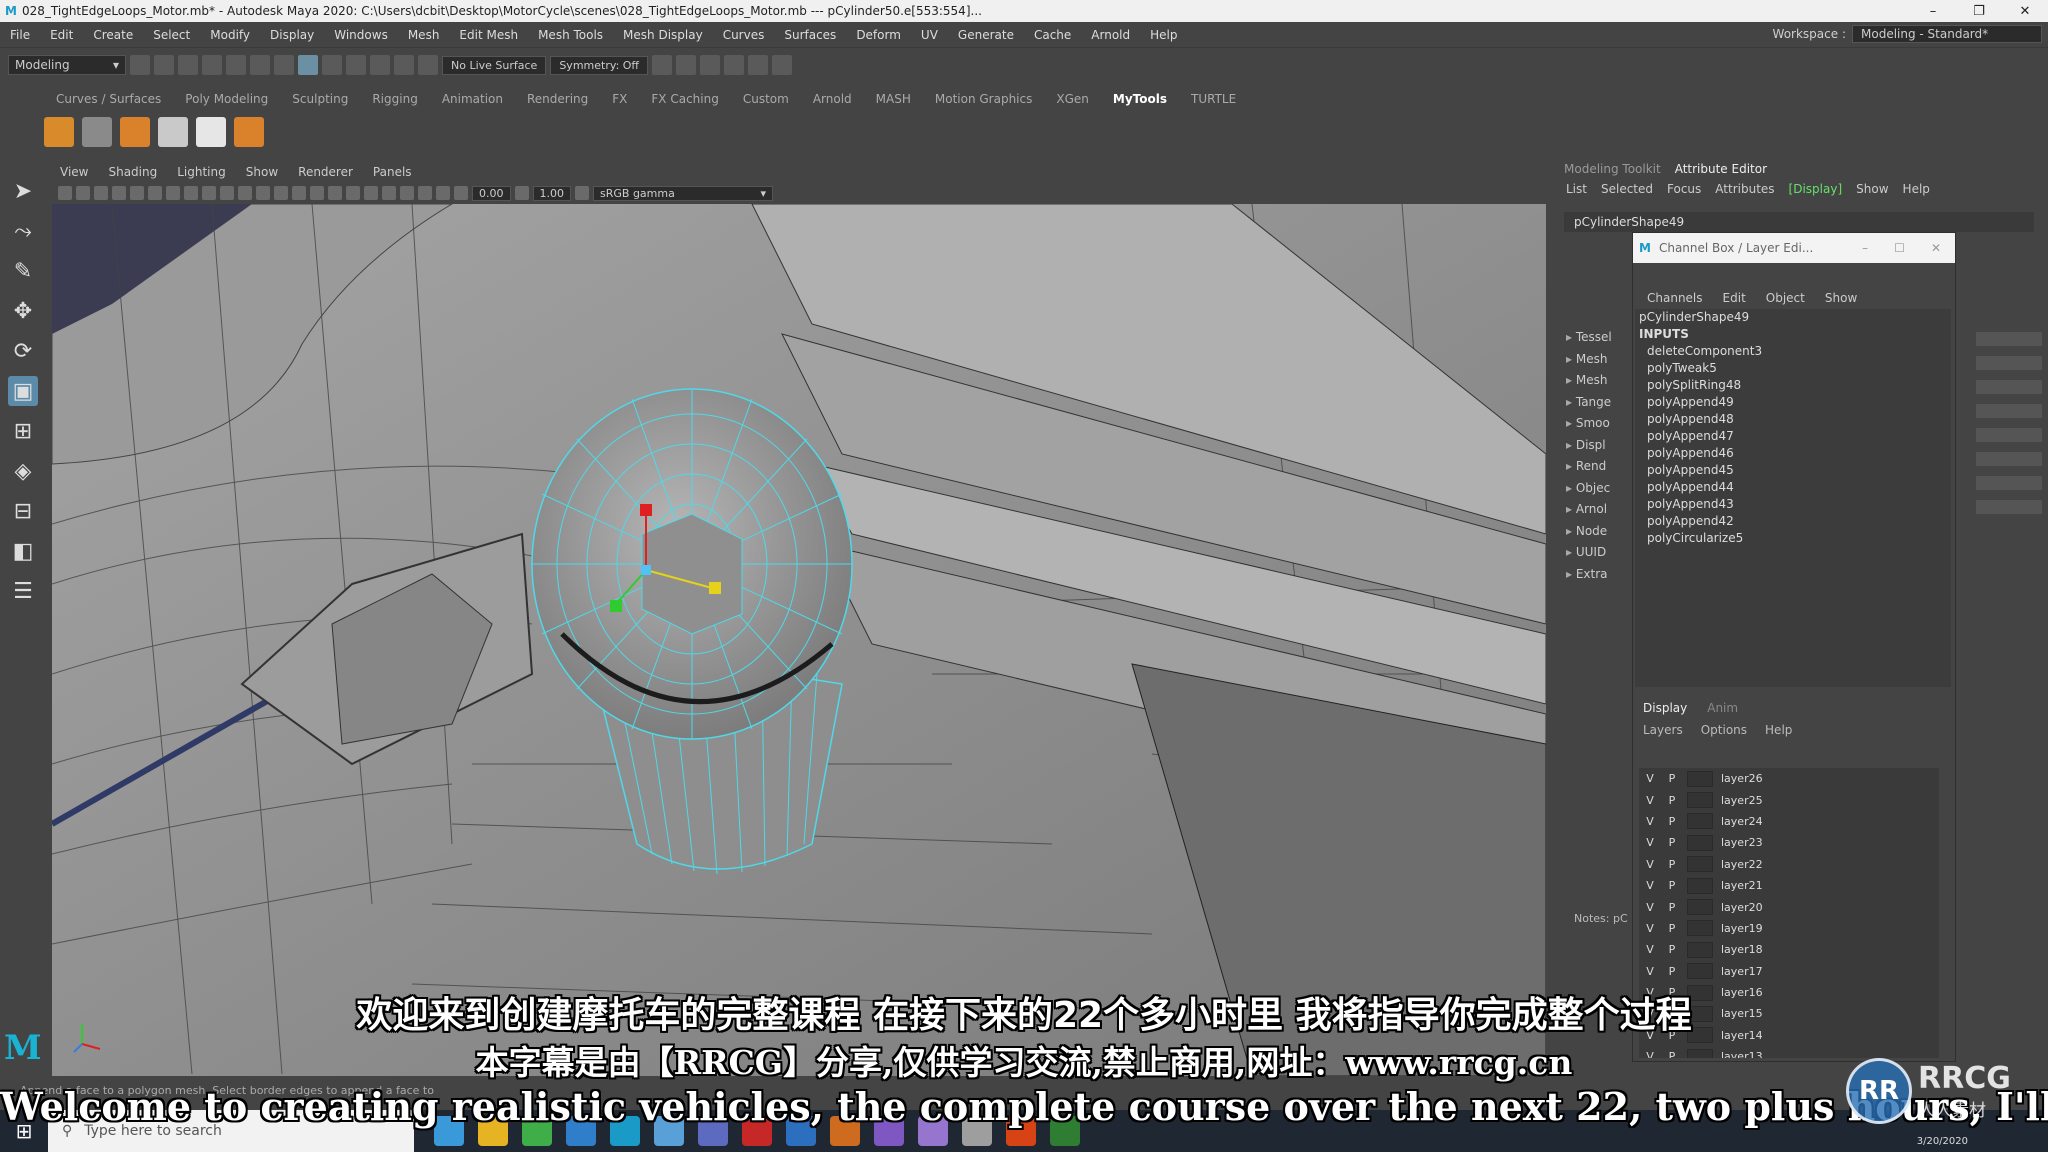 The width and height of the screenshot is (2048, 1152). I want to click on rotate-tool-icon: ⟳, so click(23, 351).